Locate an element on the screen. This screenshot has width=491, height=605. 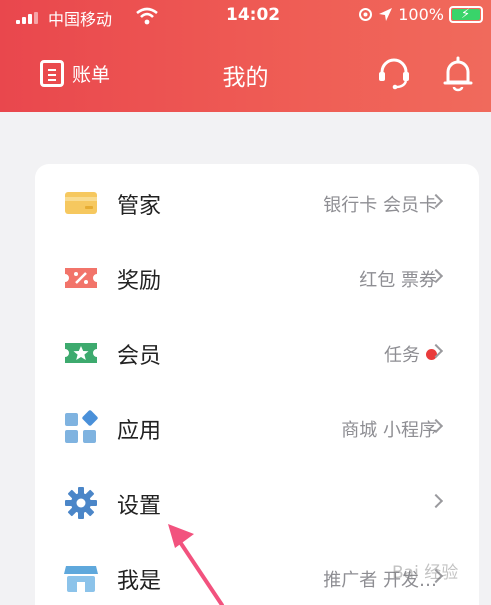
gear-icon is located at coordinates (81, 503).